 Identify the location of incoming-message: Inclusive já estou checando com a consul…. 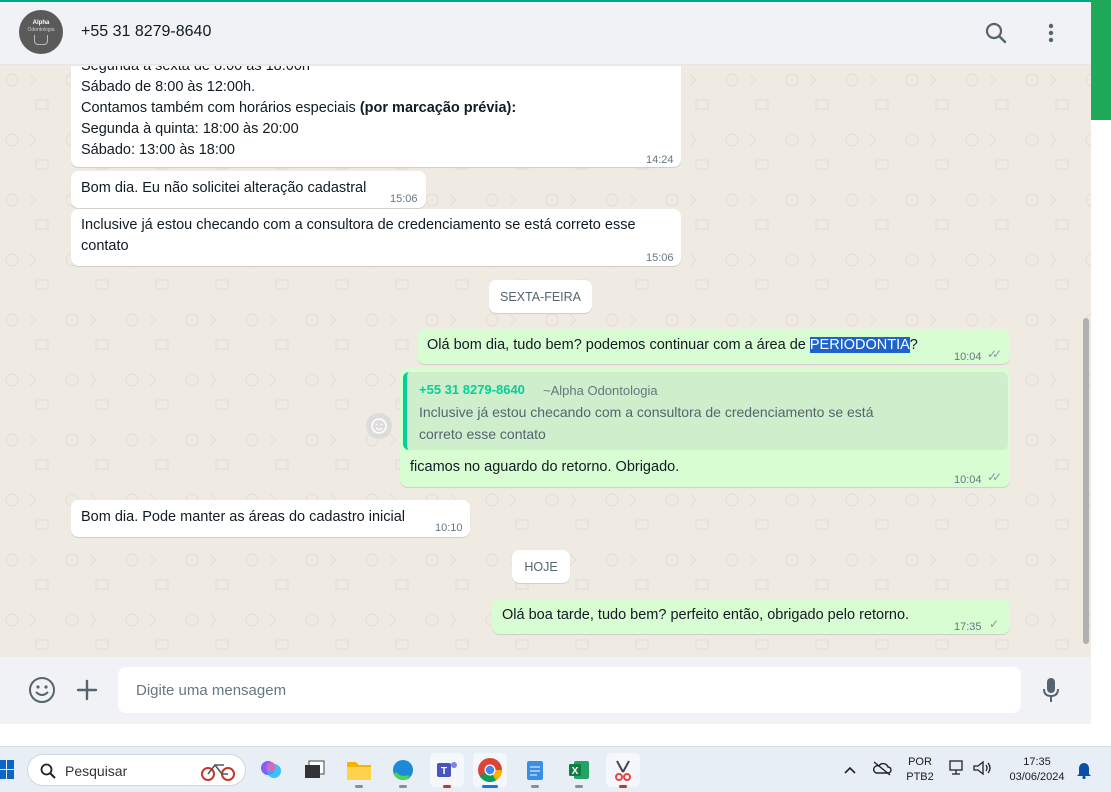
(376, 237).